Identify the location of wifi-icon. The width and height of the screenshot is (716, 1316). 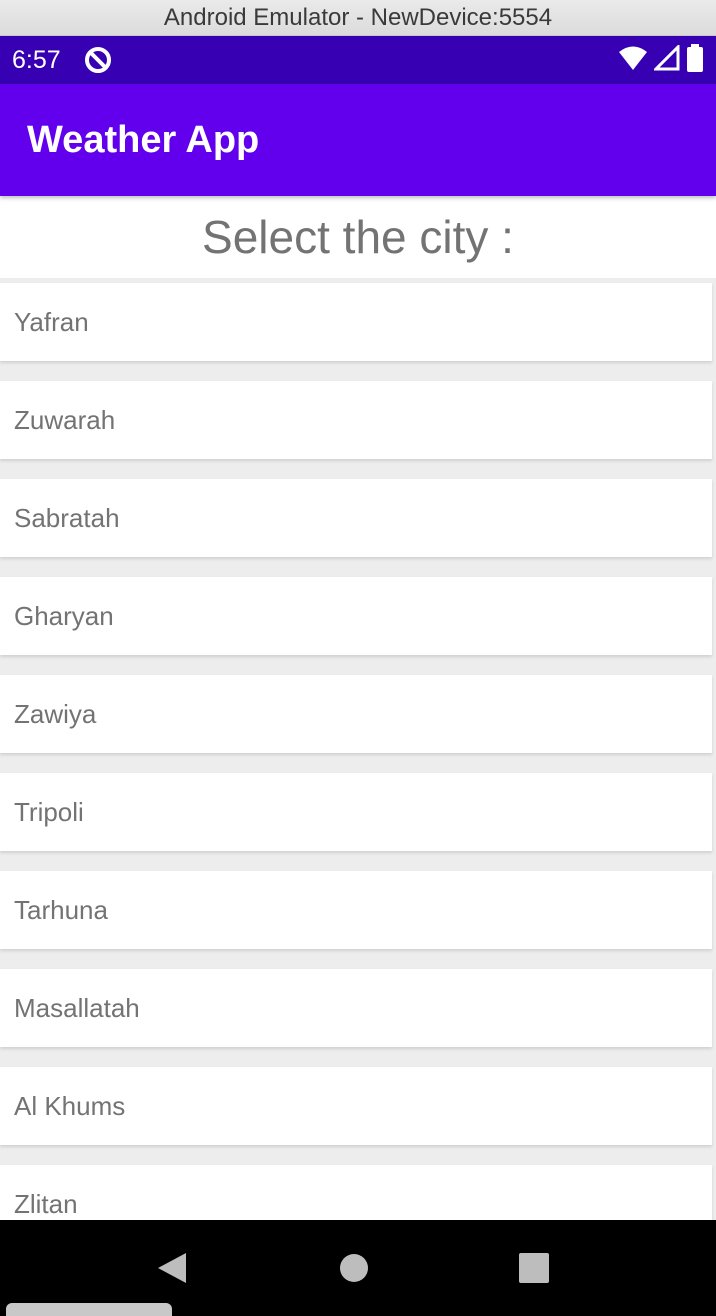
(633, 60).